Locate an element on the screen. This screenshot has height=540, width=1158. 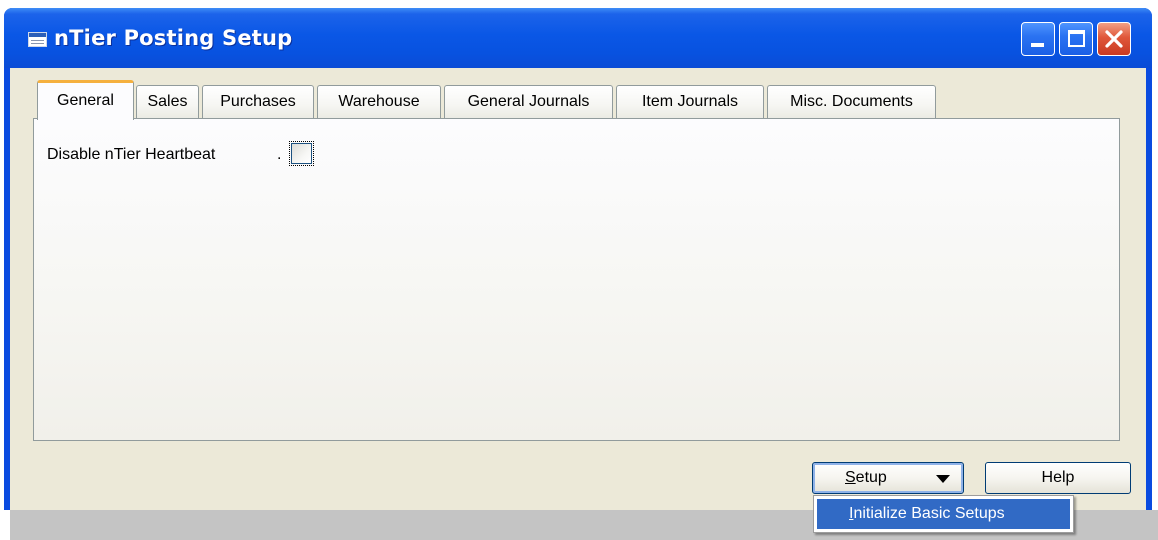
close-button is located at coordinates (1114, 39).